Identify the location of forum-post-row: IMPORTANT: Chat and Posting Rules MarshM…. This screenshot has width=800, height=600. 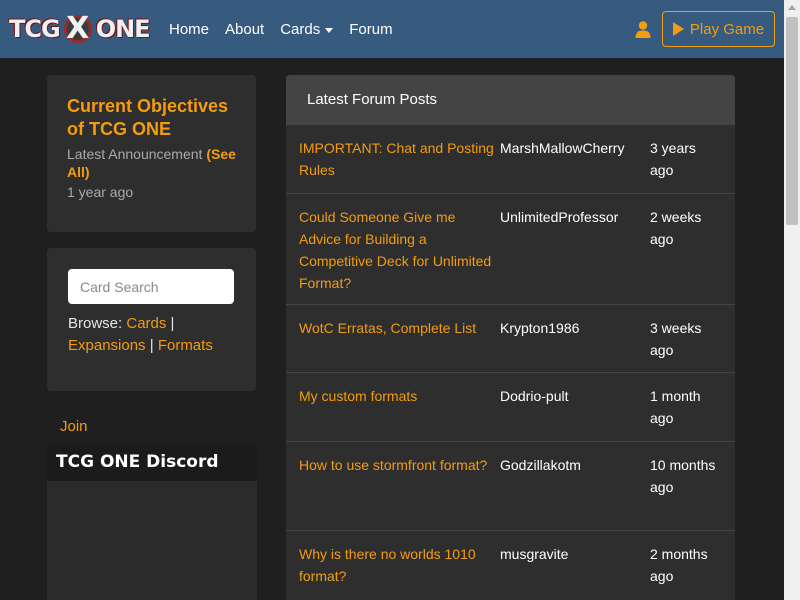
(510, 158).